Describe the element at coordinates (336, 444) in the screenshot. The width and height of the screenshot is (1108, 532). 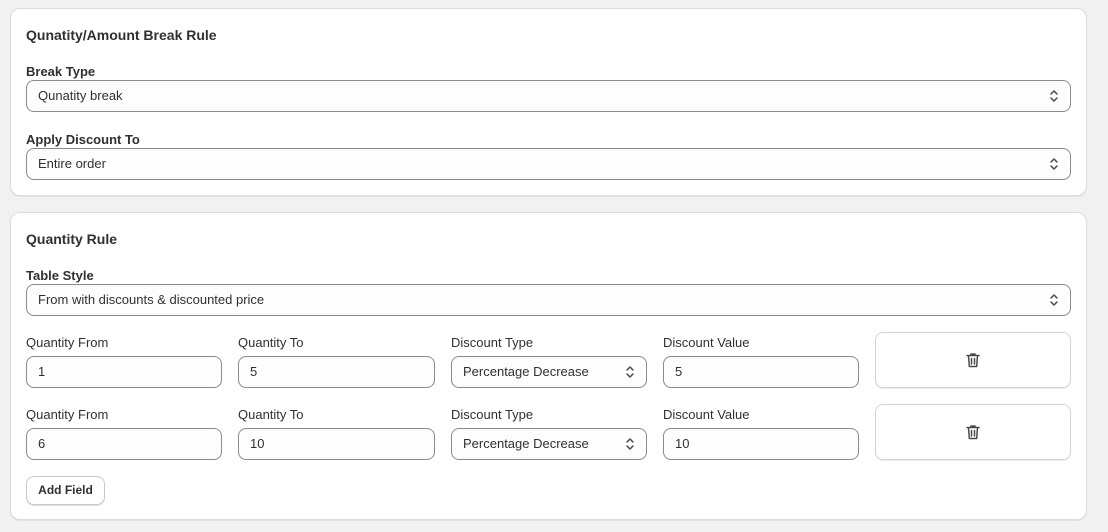
I see `quantity-to-input: 10` at that location.